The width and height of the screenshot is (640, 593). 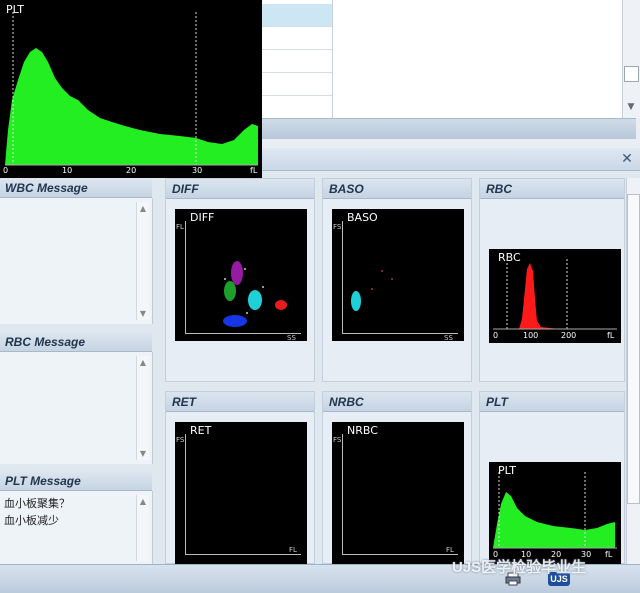 I want to click on diff-panel-title: DIFF, so click(x=240, y=189).